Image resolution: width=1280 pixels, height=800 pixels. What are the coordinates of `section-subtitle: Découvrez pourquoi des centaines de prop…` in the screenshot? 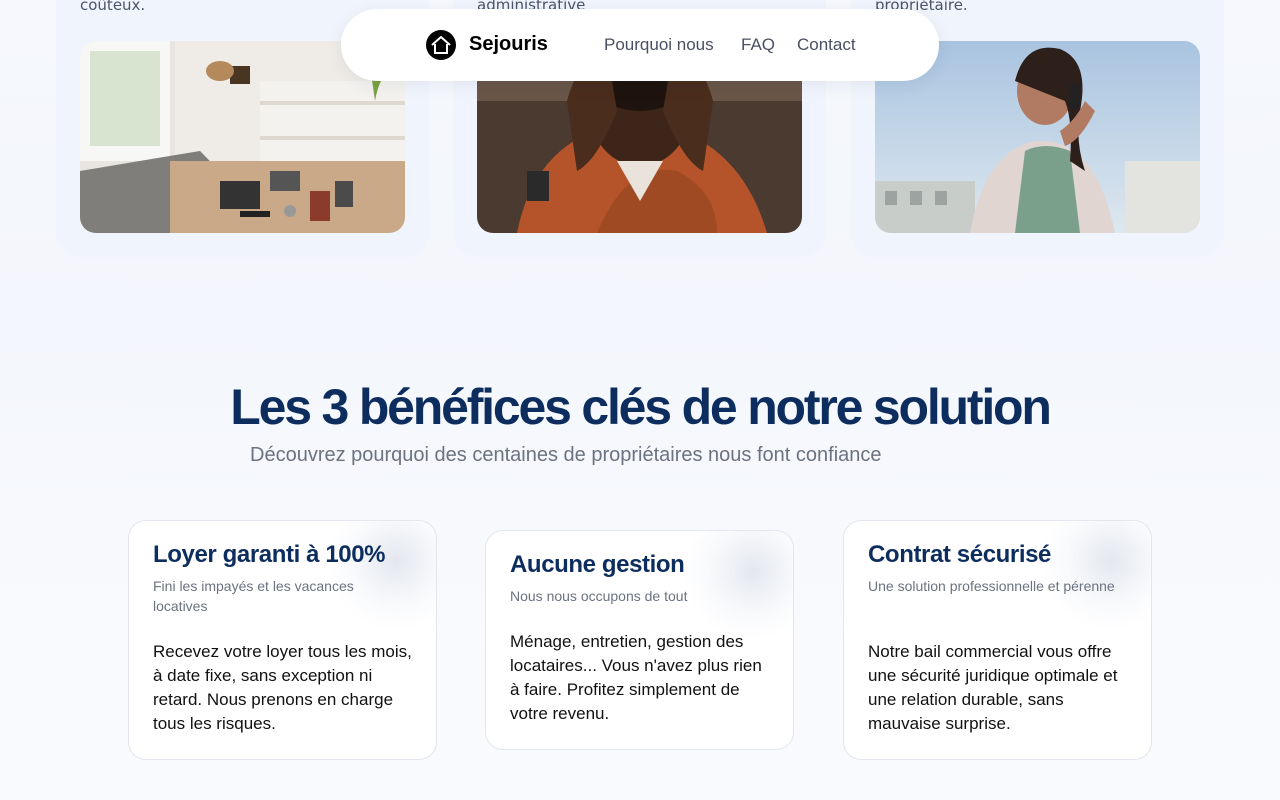 It's located at (566, 455).